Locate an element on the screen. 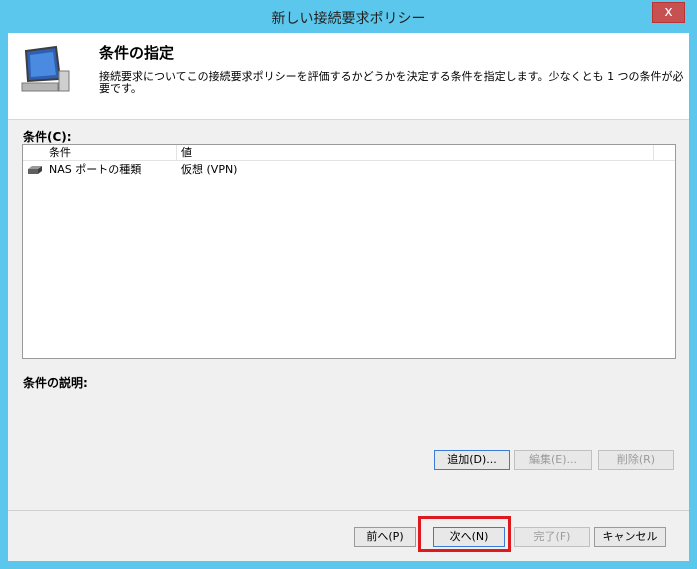 This screenshot has height=569, width=697. close-button: x is located at coordinates (668, 12).